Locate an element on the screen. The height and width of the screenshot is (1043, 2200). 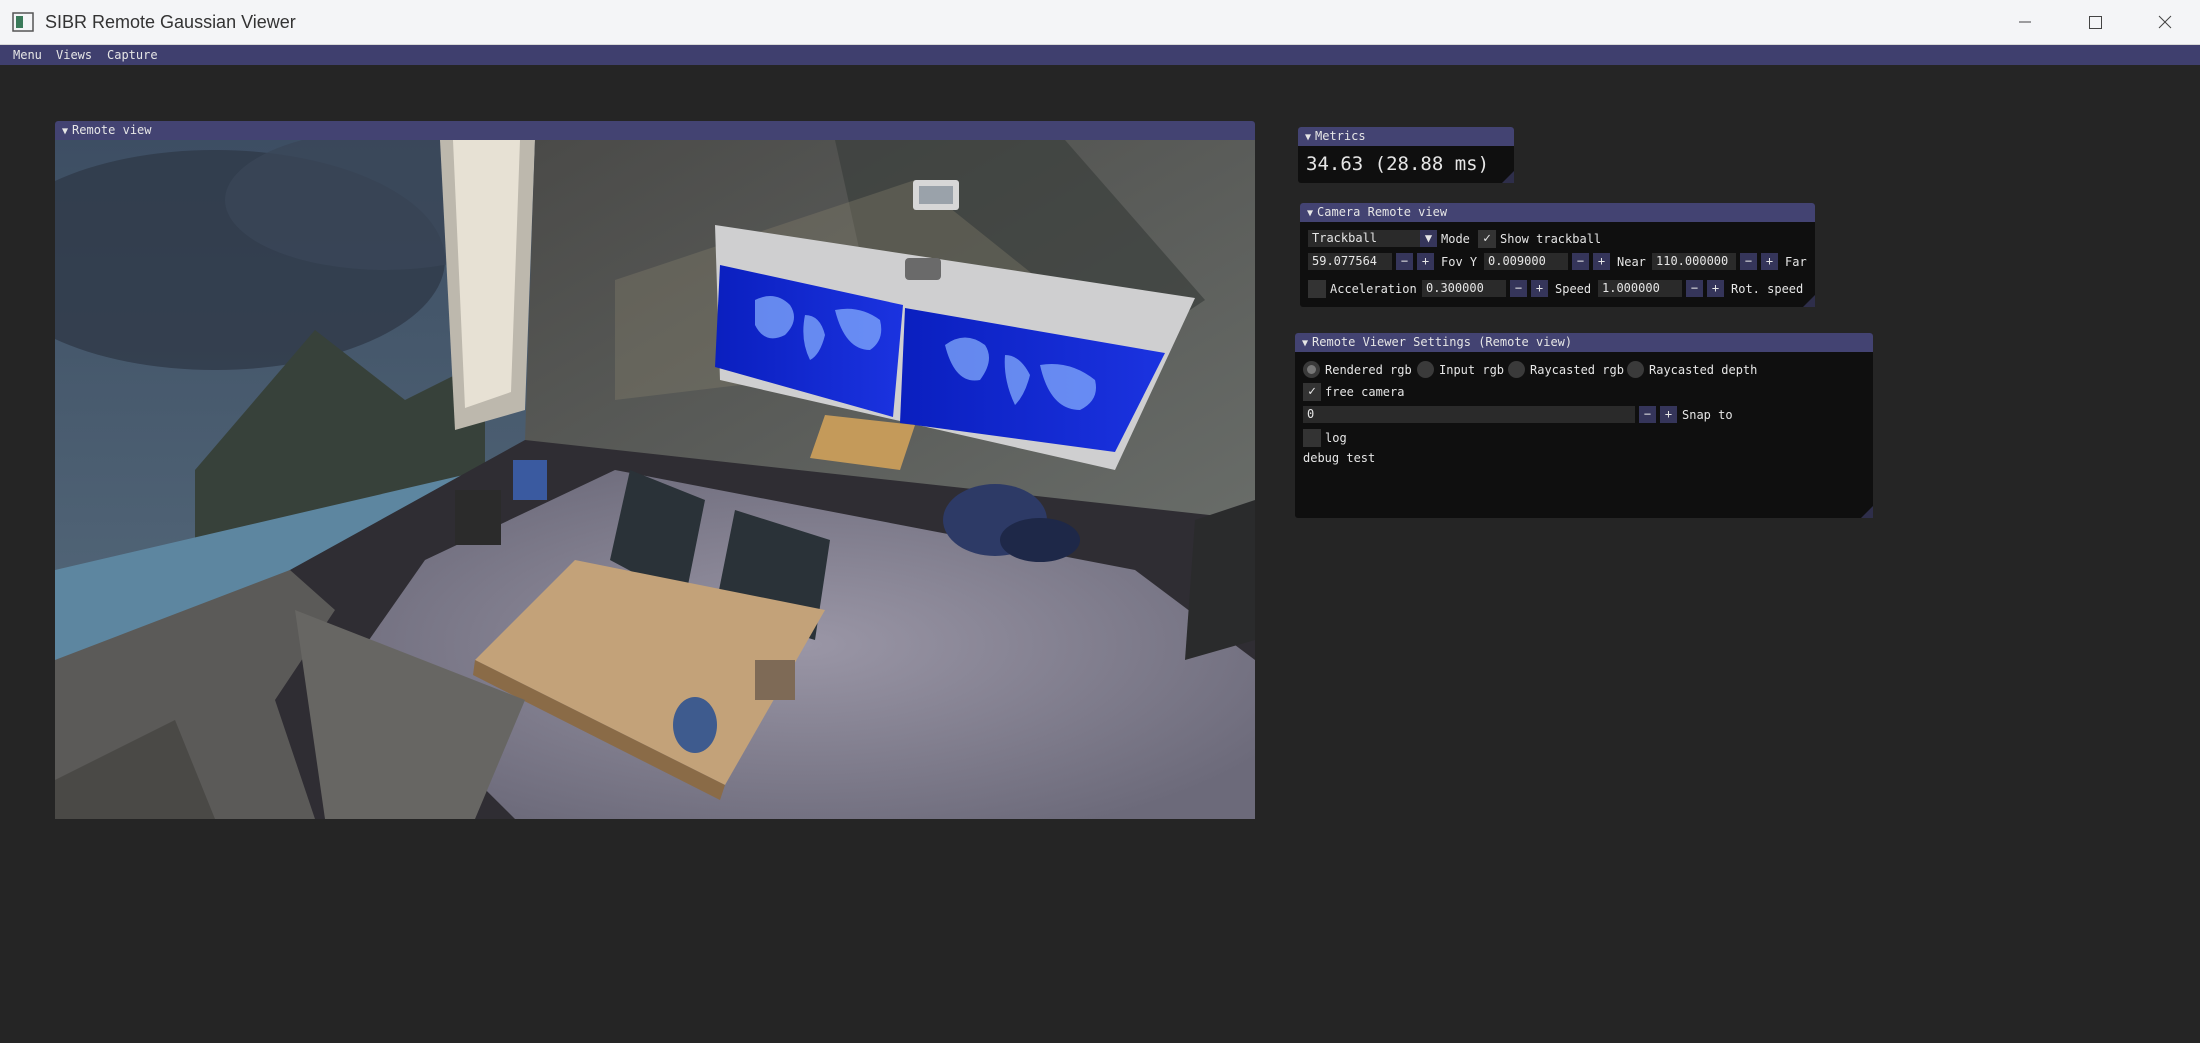
minimize-button is located at coordinates (2025, 22).